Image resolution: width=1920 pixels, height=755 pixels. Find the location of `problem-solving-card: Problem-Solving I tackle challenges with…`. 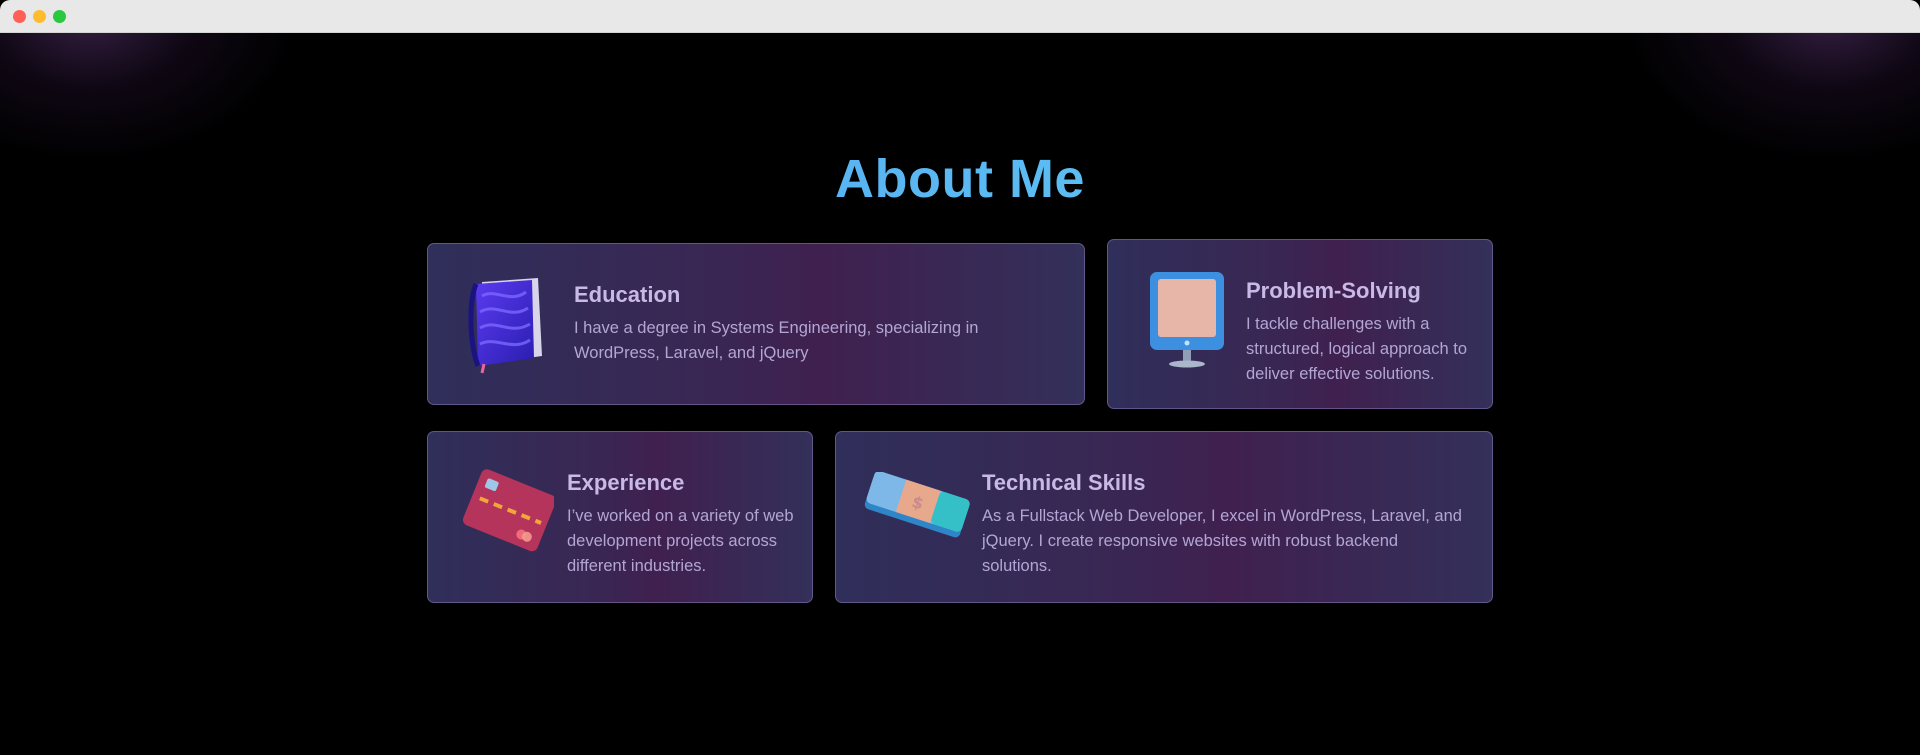

problem-solving-card: Problem-Solving I tackle challenges with… is located at coordinates (1300, 324).